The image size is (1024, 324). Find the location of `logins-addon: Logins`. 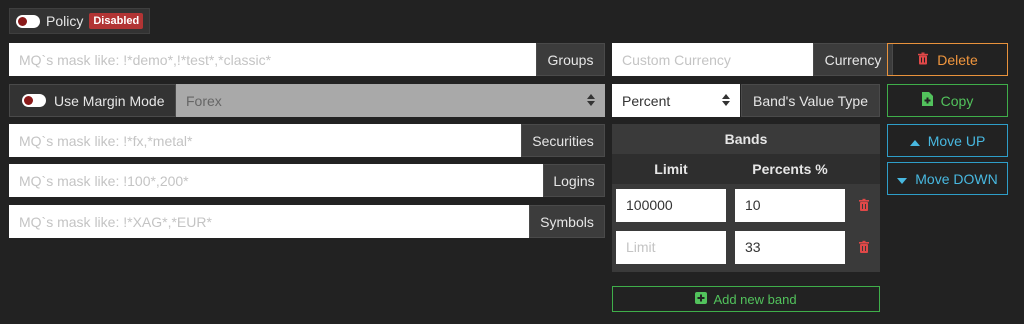

logins-addon: Logins is located at coordinates (574, 180).